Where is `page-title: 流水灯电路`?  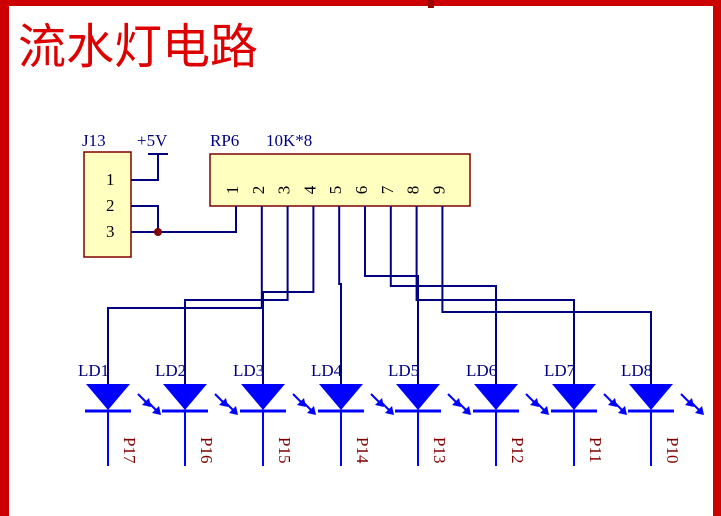
page-title: 流水灯电路 is located at coordinates (138, 47).